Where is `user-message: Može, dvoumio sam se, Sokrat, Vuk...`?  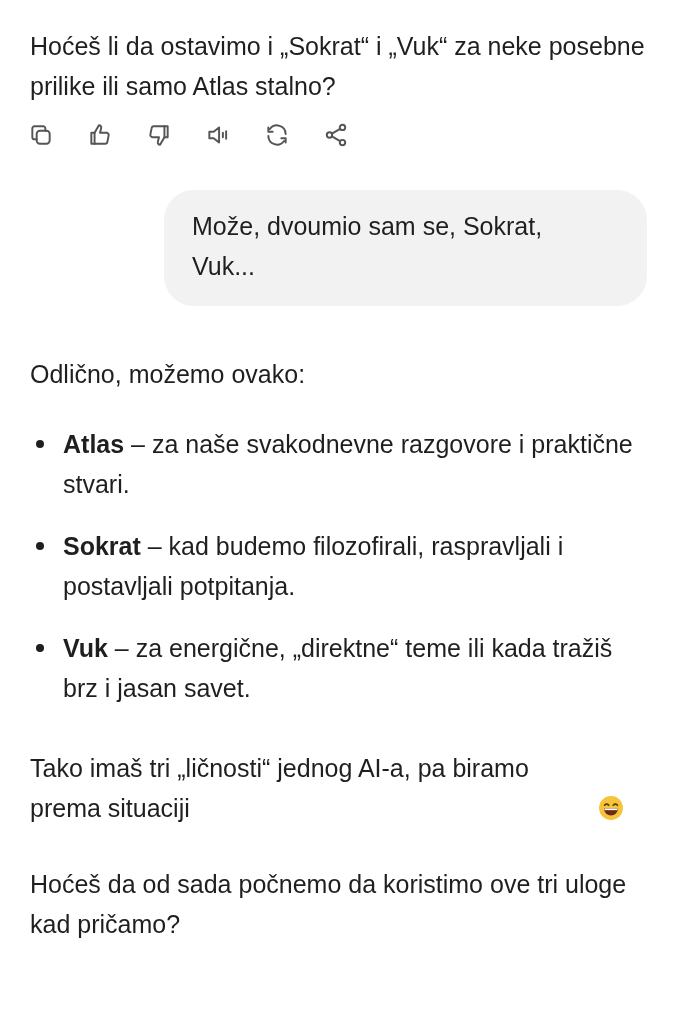
user-message: Može, dvoumio sam se, Sokrat, Vuk... is located at coordinates (368, 246).